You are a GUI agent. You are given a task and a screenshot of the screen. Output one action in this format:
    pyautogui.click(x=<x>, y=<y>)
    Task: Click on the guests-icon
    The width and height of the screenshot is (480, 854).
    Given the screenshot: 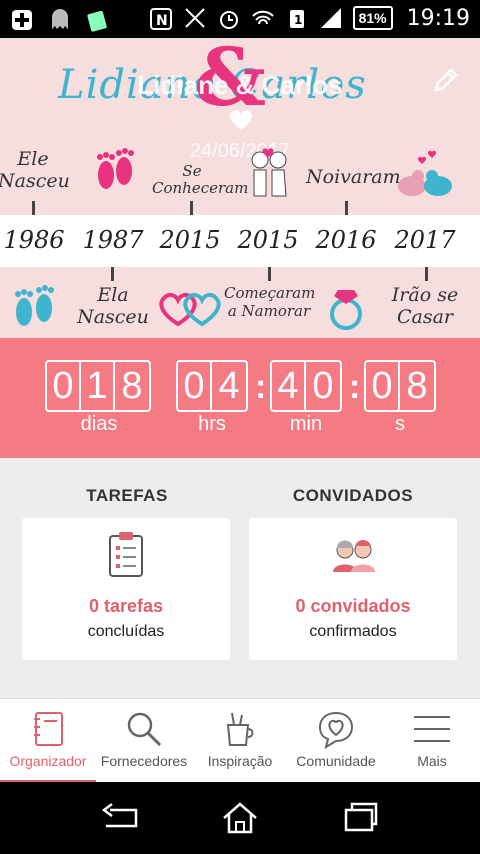 What is the action you would take?
    pyautogui.click(x=354, y=556)
    